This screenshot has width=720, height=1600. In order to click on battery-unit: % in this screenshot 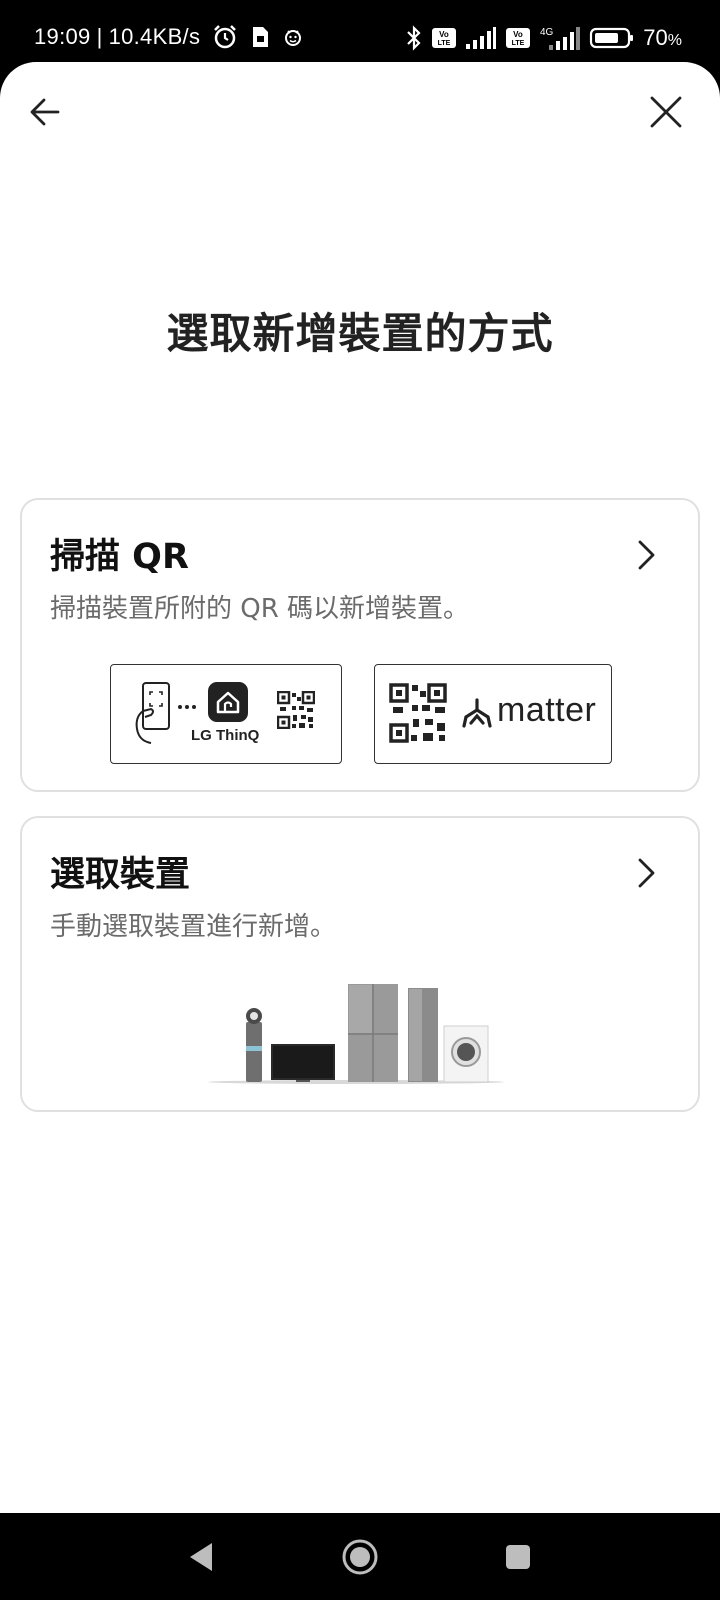, I will do `click(674, 40)`.